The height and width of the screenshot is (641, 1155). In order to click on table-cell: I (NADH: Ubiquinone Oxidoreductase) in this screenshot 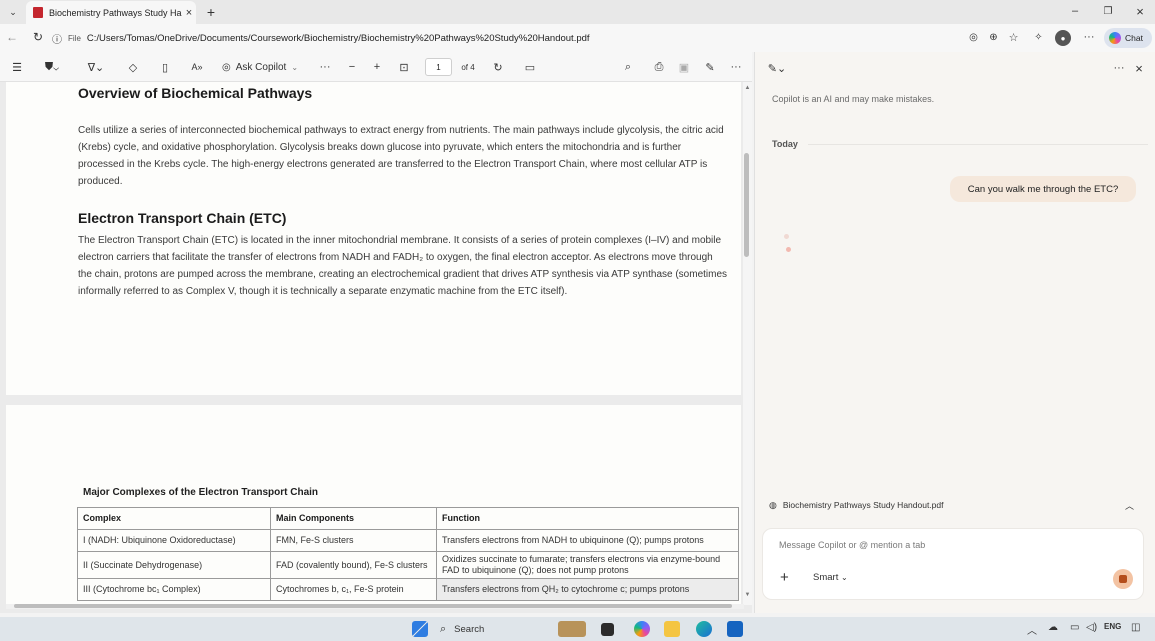, I will do `click(174, 540)`.